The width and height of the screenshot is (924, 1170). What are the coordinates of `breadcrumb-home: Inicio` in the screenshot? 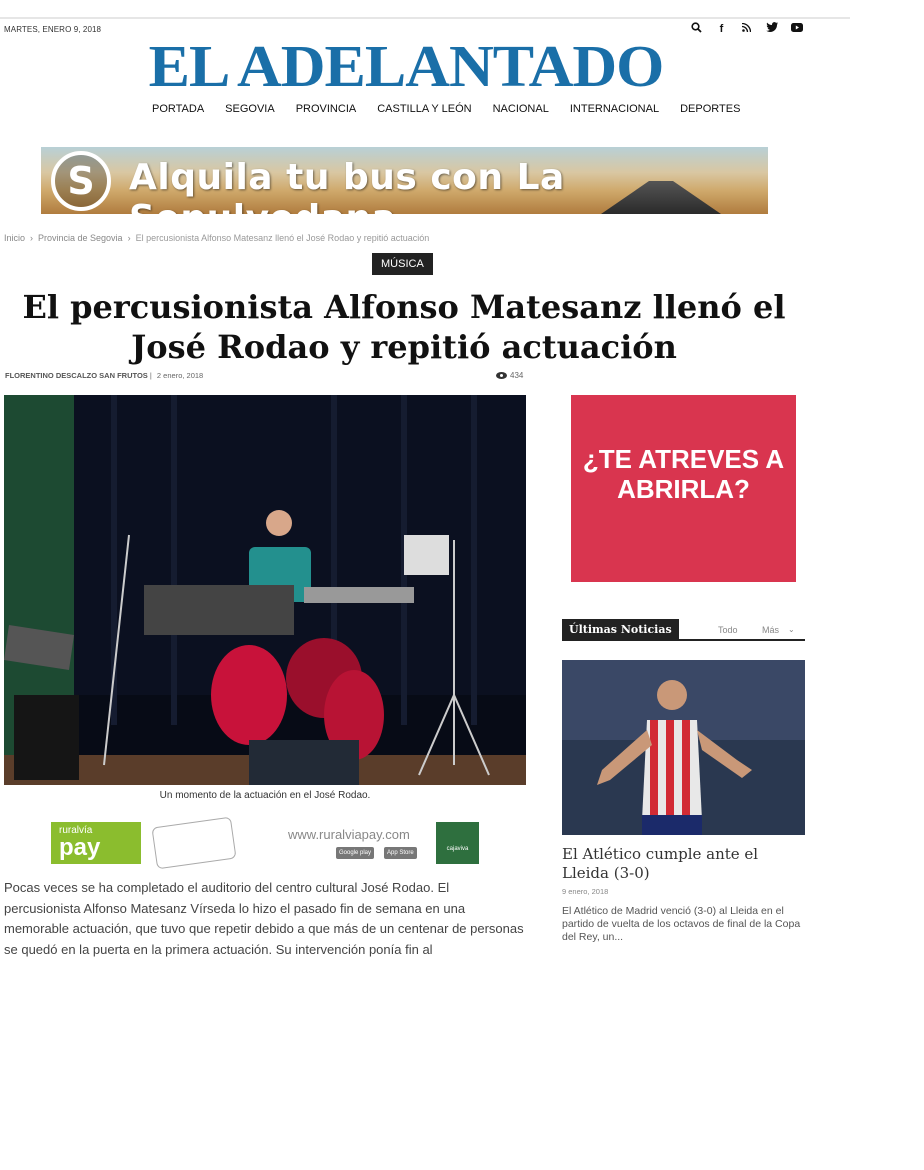 It's located at (14, 238).